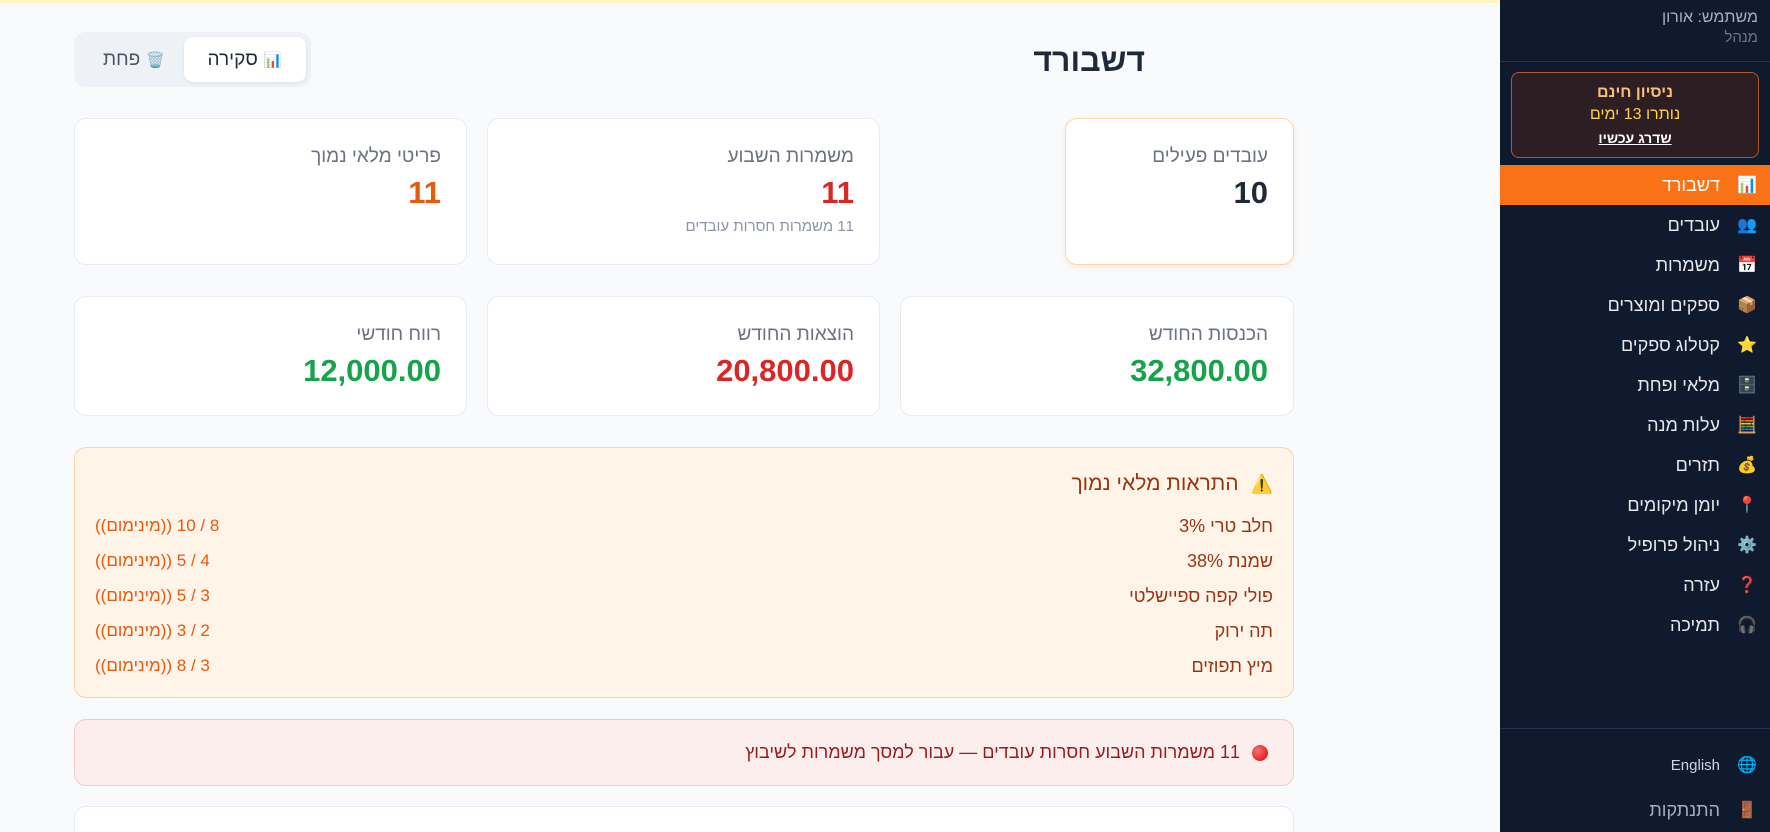 The height and width of the screenshot is (832, 1770). What do you see at coordinates (1635, 804) in the screenshot?
I see `logout-button: 🚪 התנתקות` at bounding box center [1635, 804].